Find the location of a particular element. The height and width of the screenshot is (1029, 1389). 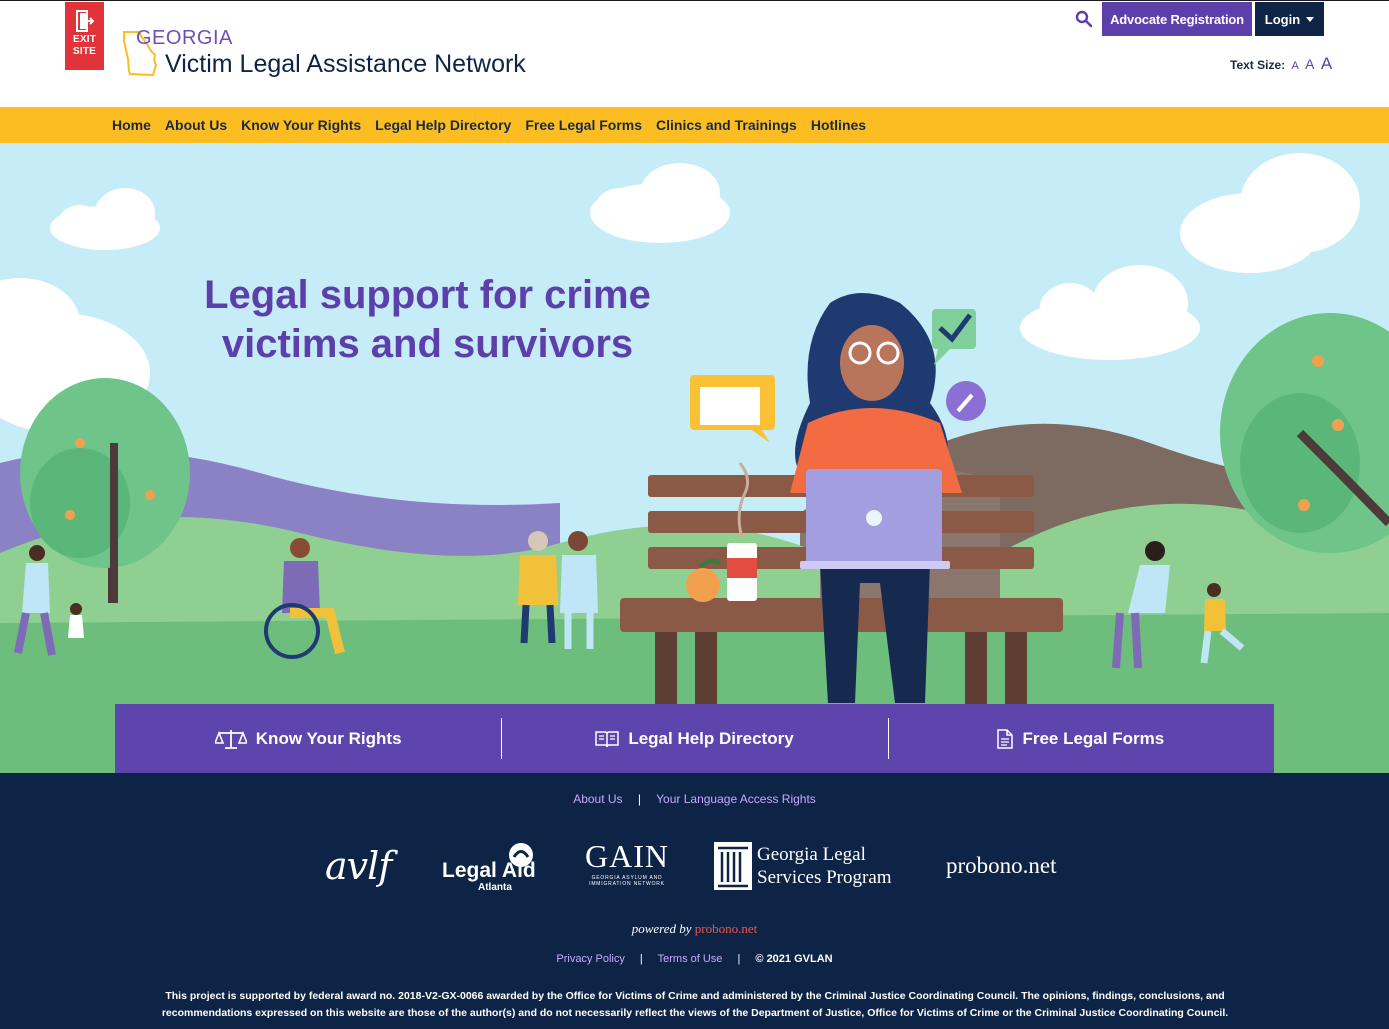

brand-state: GEORGIA is located at coordinates (184, 38).